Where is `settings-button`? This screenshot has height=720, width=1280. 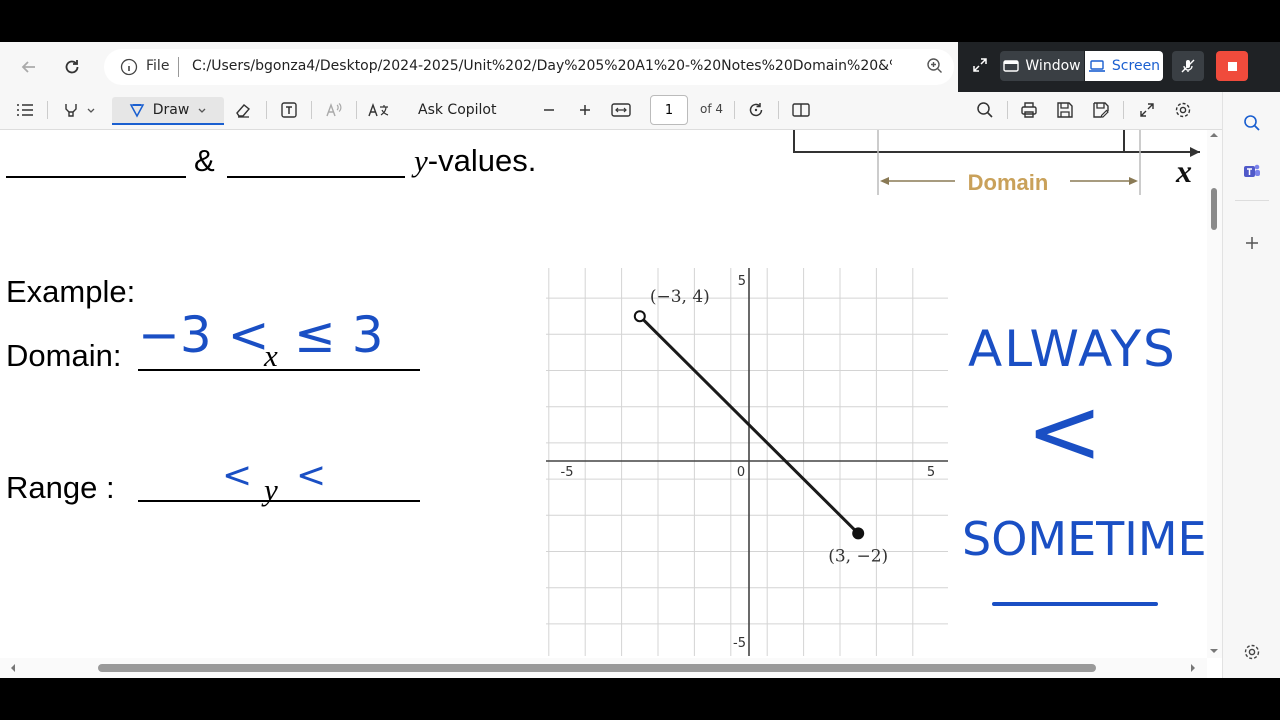 settings-button is located at coordinates (1183, 110).